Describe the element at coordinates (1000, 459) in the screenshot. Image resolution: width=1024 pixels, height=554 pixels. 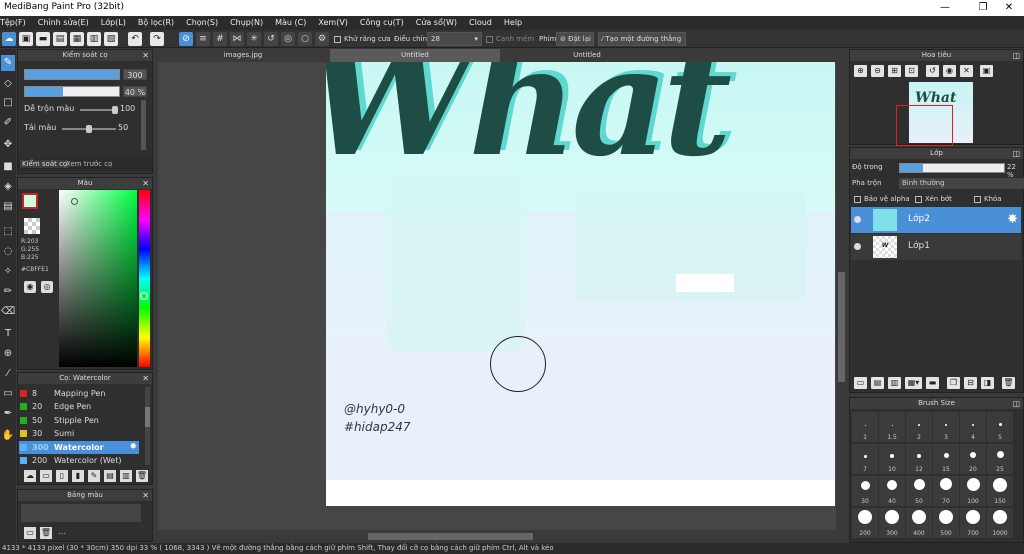
I see `brush-size-option: 25` at that location.